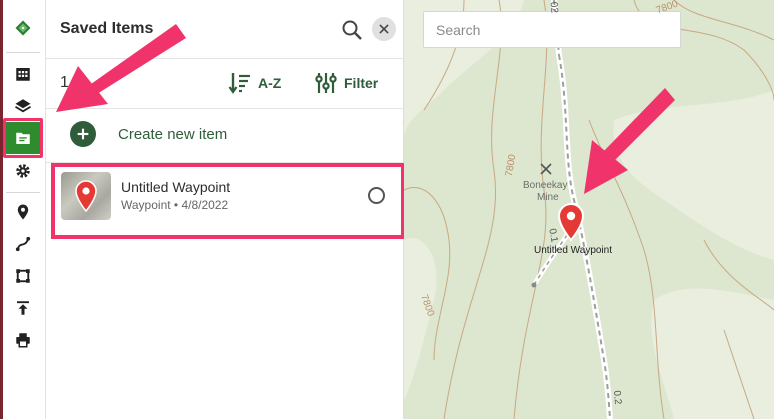  Describe the element at coordinates (254, 83) in the screenshot. I see `sort-az-button: A-Z` at that location.